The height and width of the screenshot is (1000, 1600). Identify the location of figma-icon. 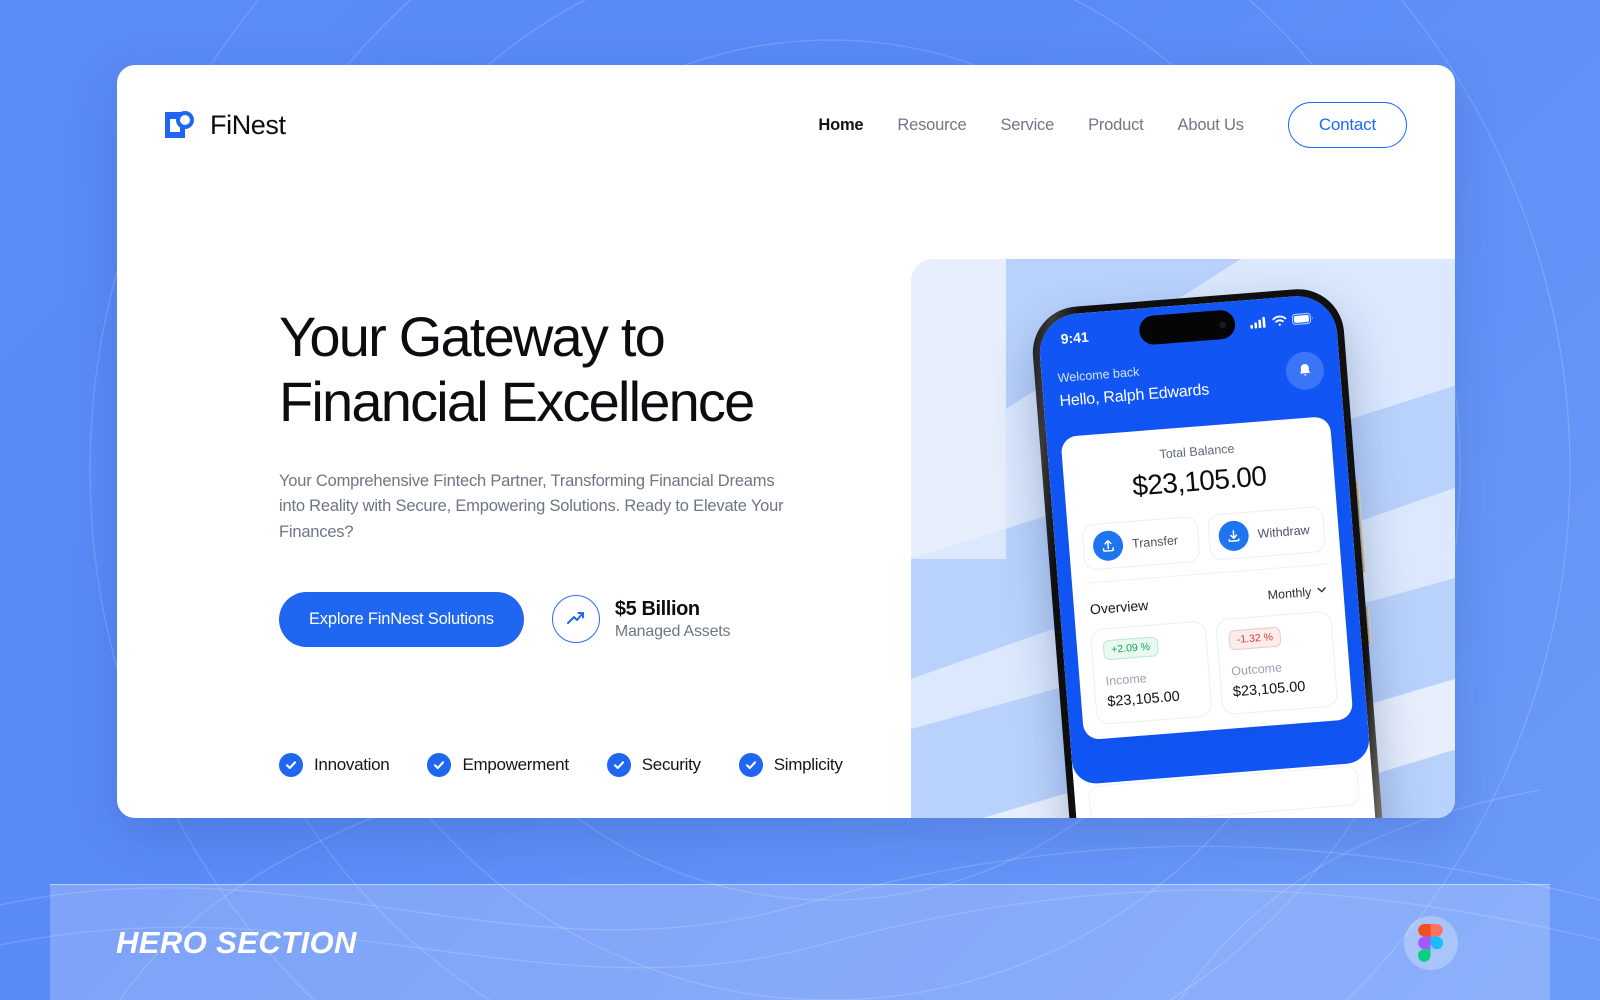
(1431, 942).